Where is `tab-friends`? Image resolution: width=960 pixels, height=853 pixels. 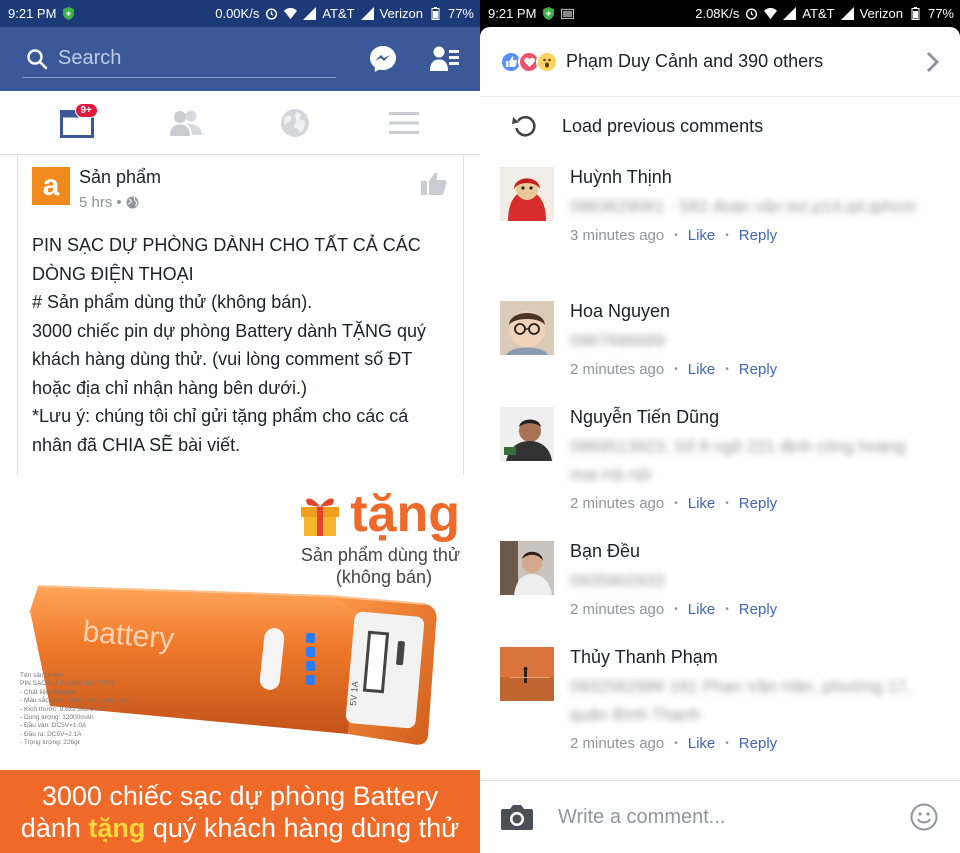
tab-friends is located at coordinates (186, 123).